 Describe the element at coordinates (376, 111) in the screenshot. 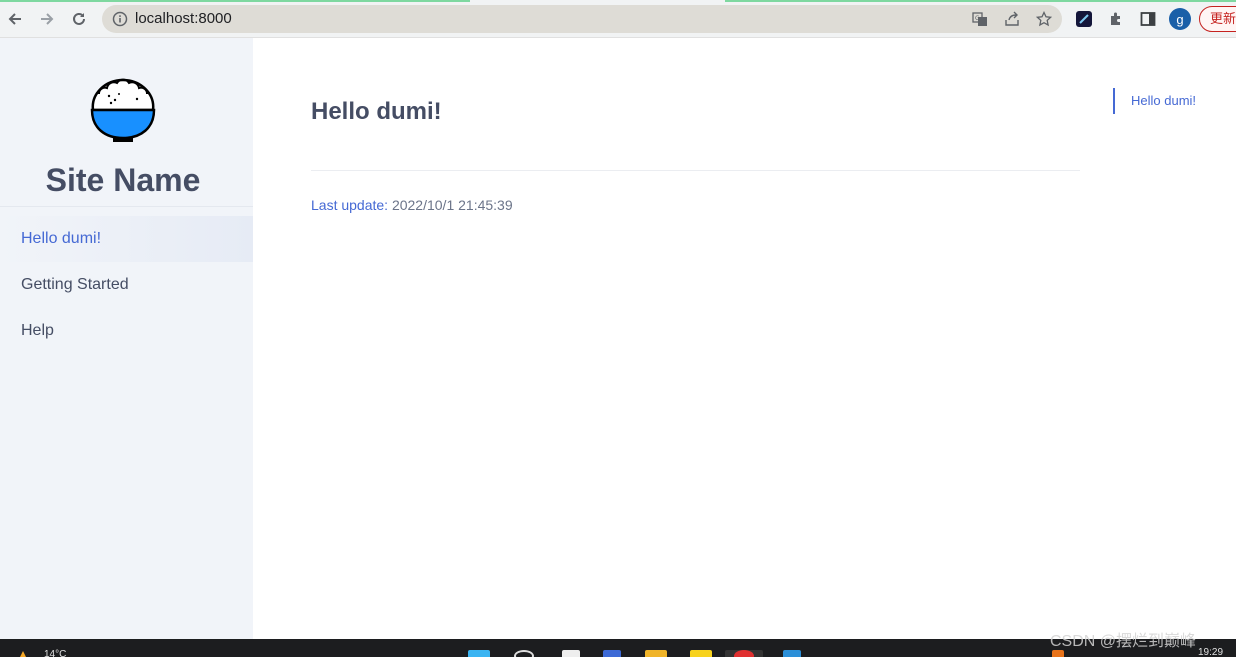

I see `page-title: Hello dumi!` at that location.